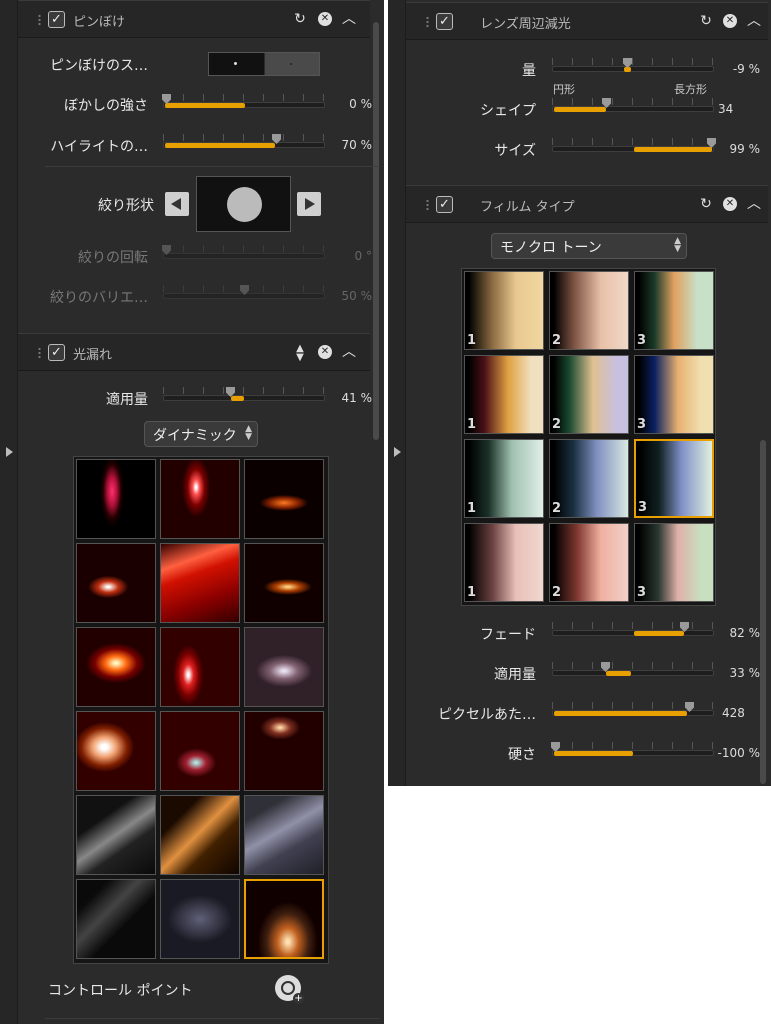 This screenshot has width=771, height=1024. What do you see at coordinates (357, 145) in the screenshot?
I see `bokeh-highlight-value: 70 %` at bounding box center [357, 145].